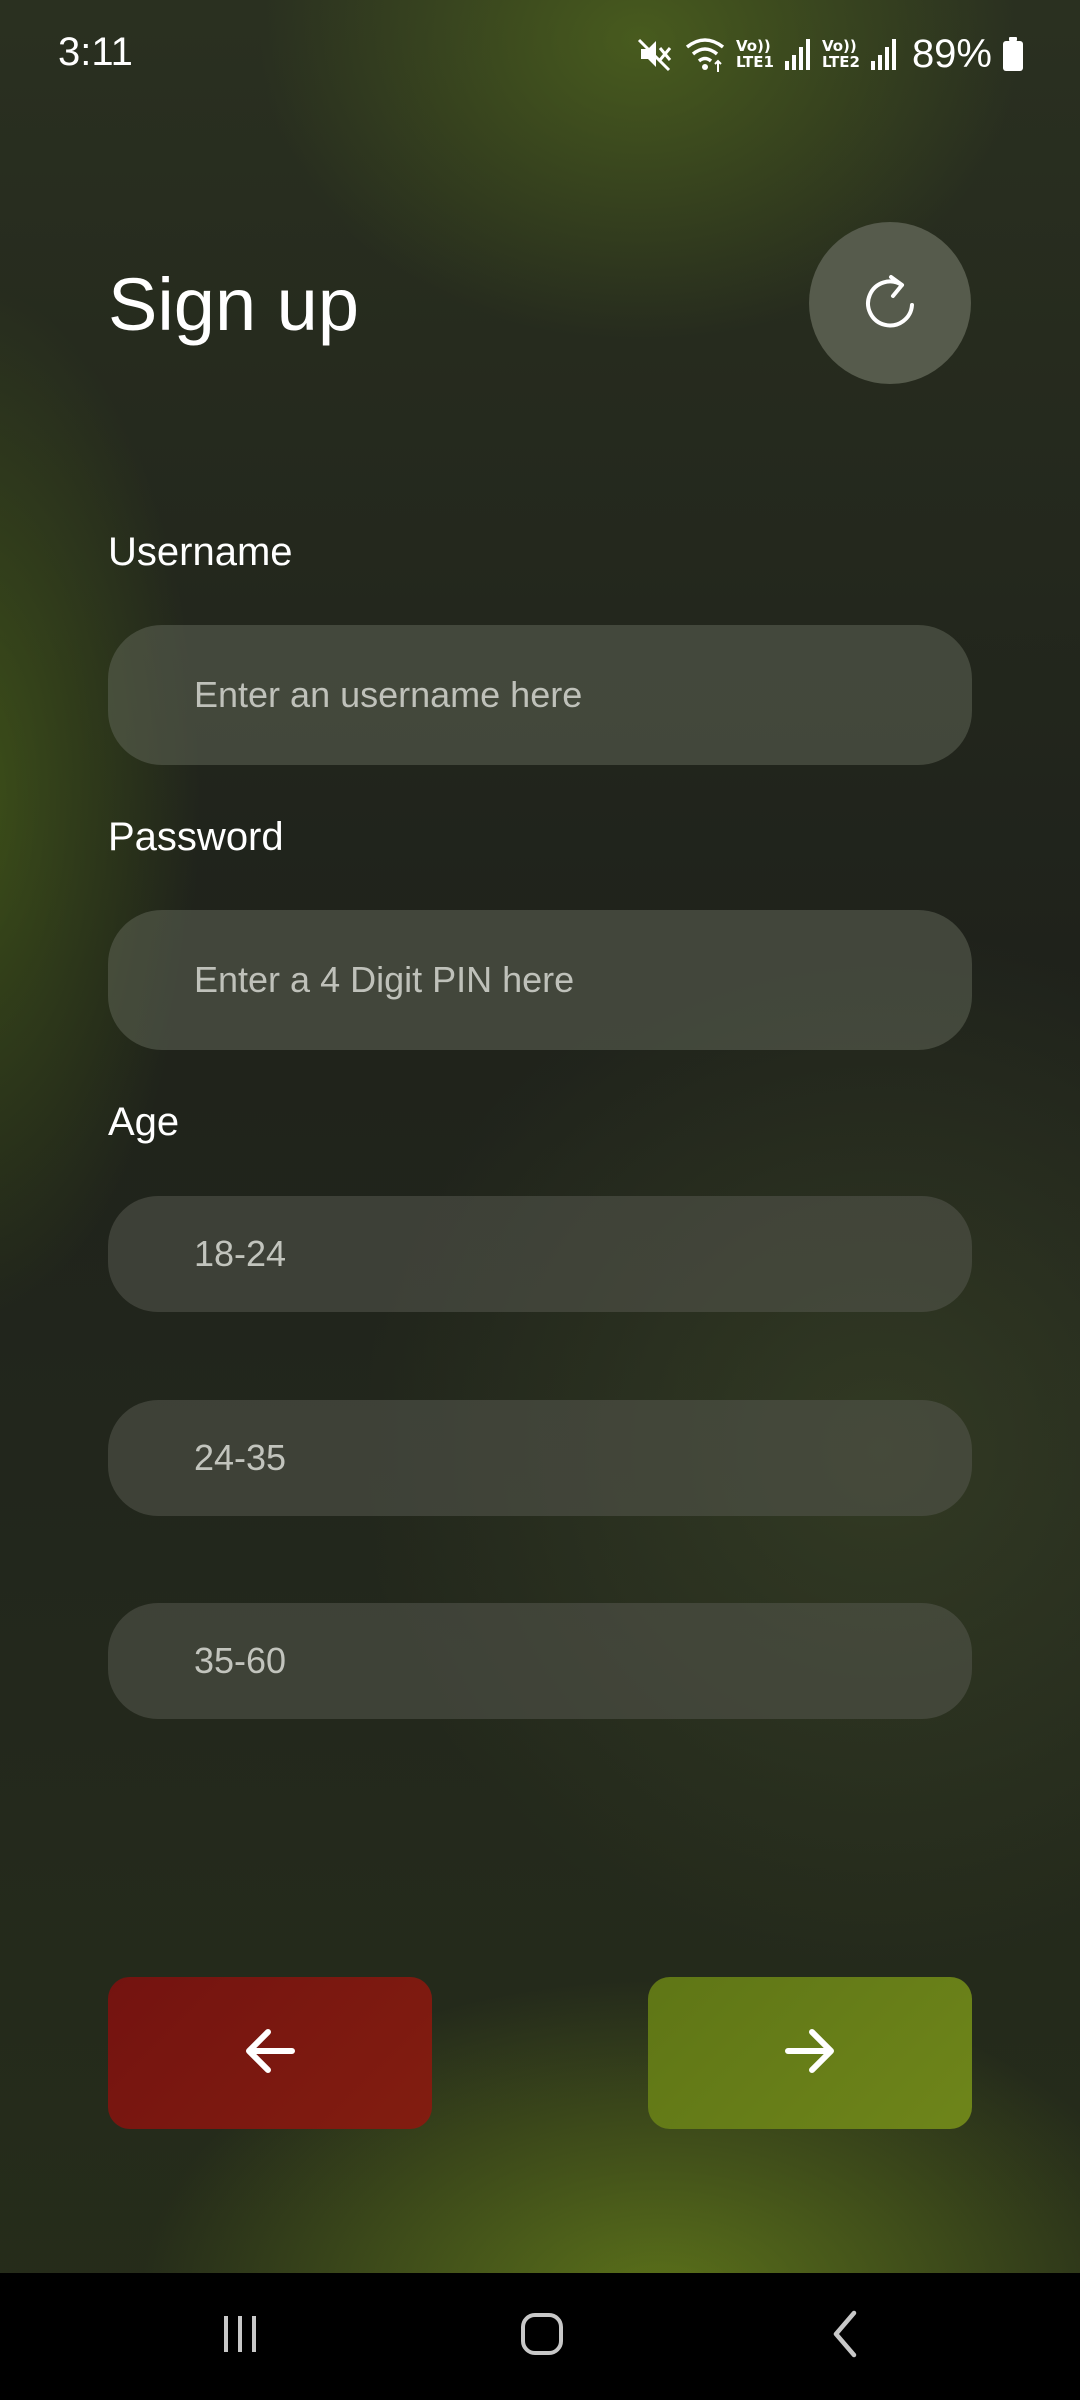 This screenshot has height=2400, width=1080. What do you see at coordinates (540, 1661) in the screenshot?
I see `age-option-35-60: 35-60` at bounding box center [540, 1661].